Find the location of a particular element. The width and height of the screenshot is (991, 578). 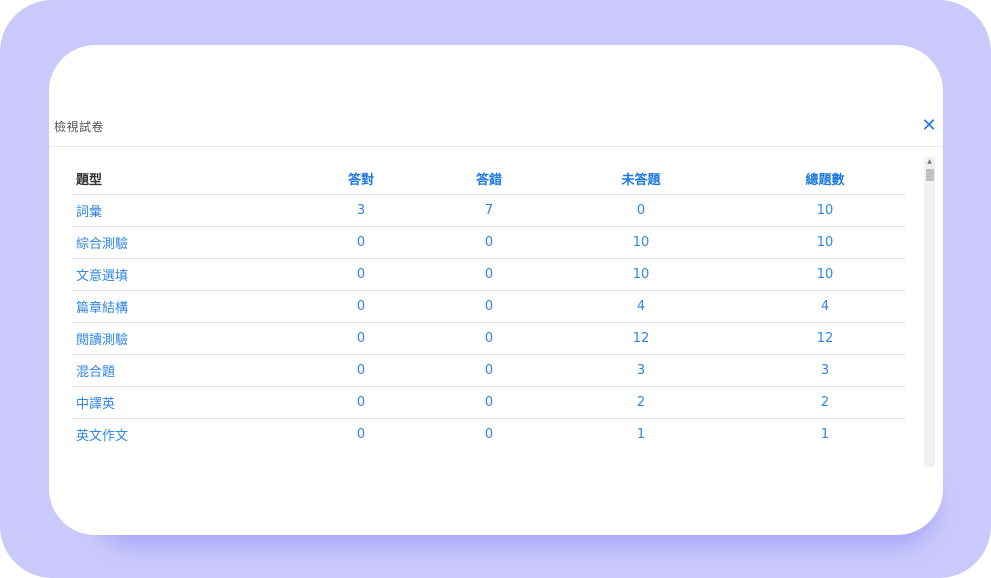

cell-total: 3 is located at coordinates (825, 370).